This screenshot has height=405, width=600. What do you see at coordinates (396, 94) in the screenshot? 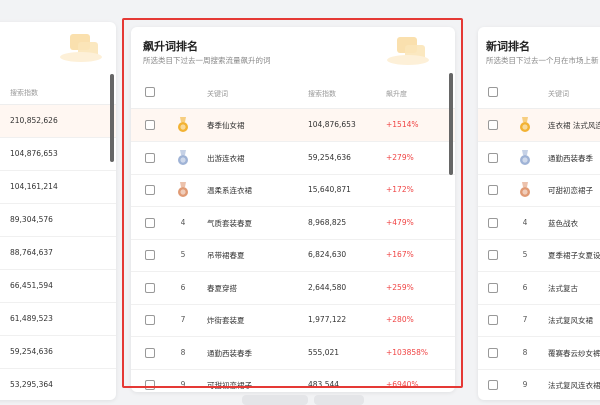
I see `header-rise: 飙升度` at bounding box center [396, 94].